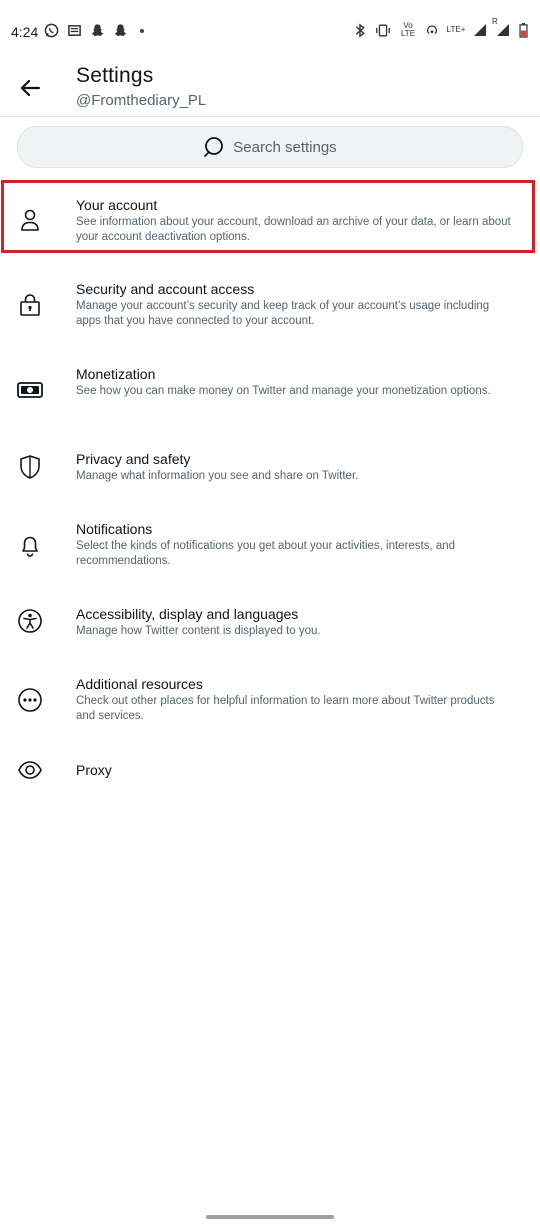  Describe the element at coordinates (141, 100) in the screenshot. I see `account-username: @Fromthediary_PL` at that location.